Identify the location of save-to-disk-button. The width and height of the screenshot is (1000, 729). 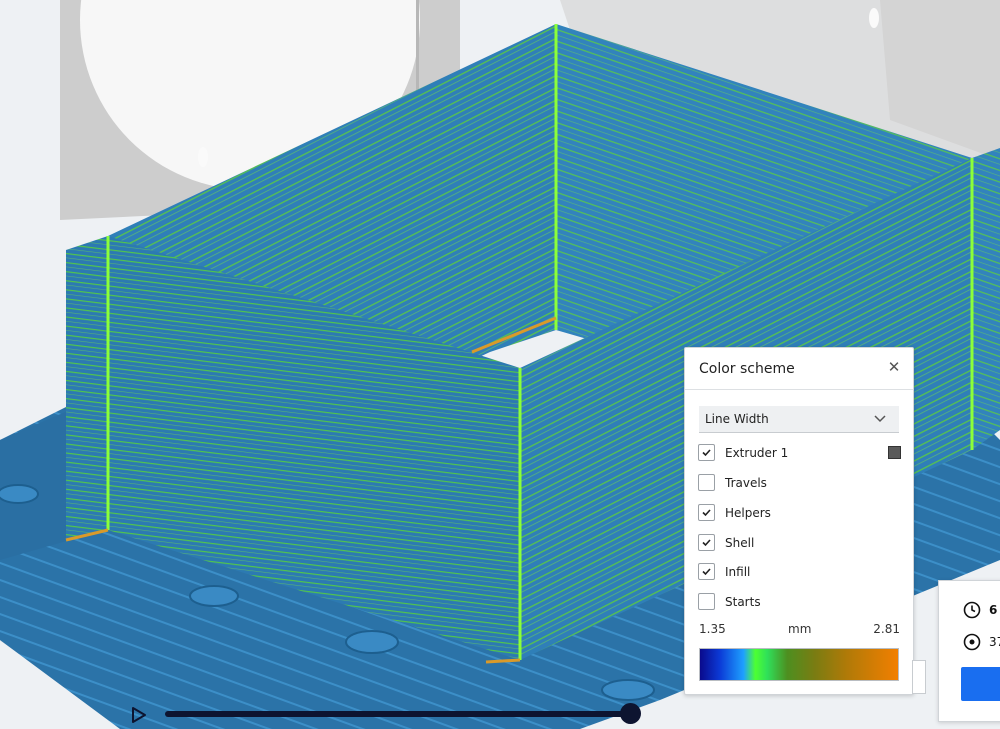
(980, 684).